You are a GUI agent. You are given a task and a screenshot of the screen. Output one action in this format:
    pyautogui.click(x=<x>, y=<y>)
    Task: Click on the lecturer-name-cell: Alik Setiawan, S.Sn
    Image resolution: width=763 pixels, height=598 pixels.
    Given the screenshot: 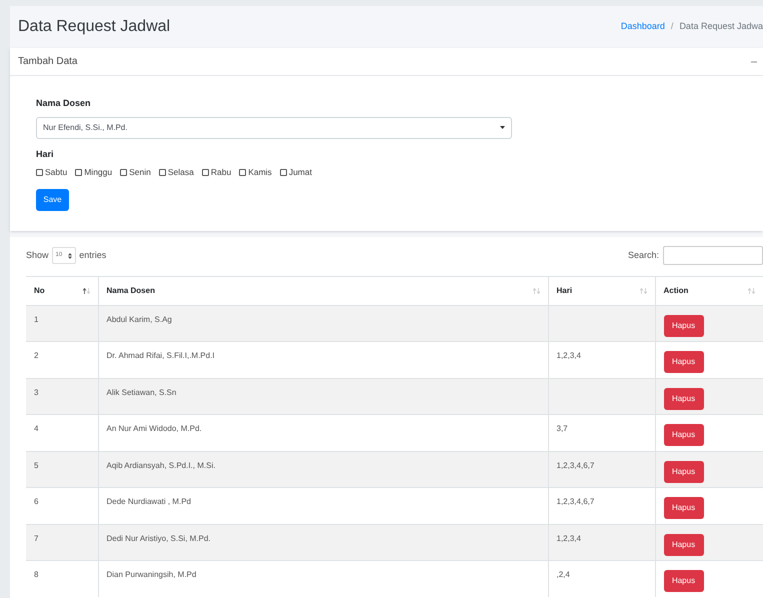 What is the action you would take?
    pyautogui.click(x=323, y=396)
    